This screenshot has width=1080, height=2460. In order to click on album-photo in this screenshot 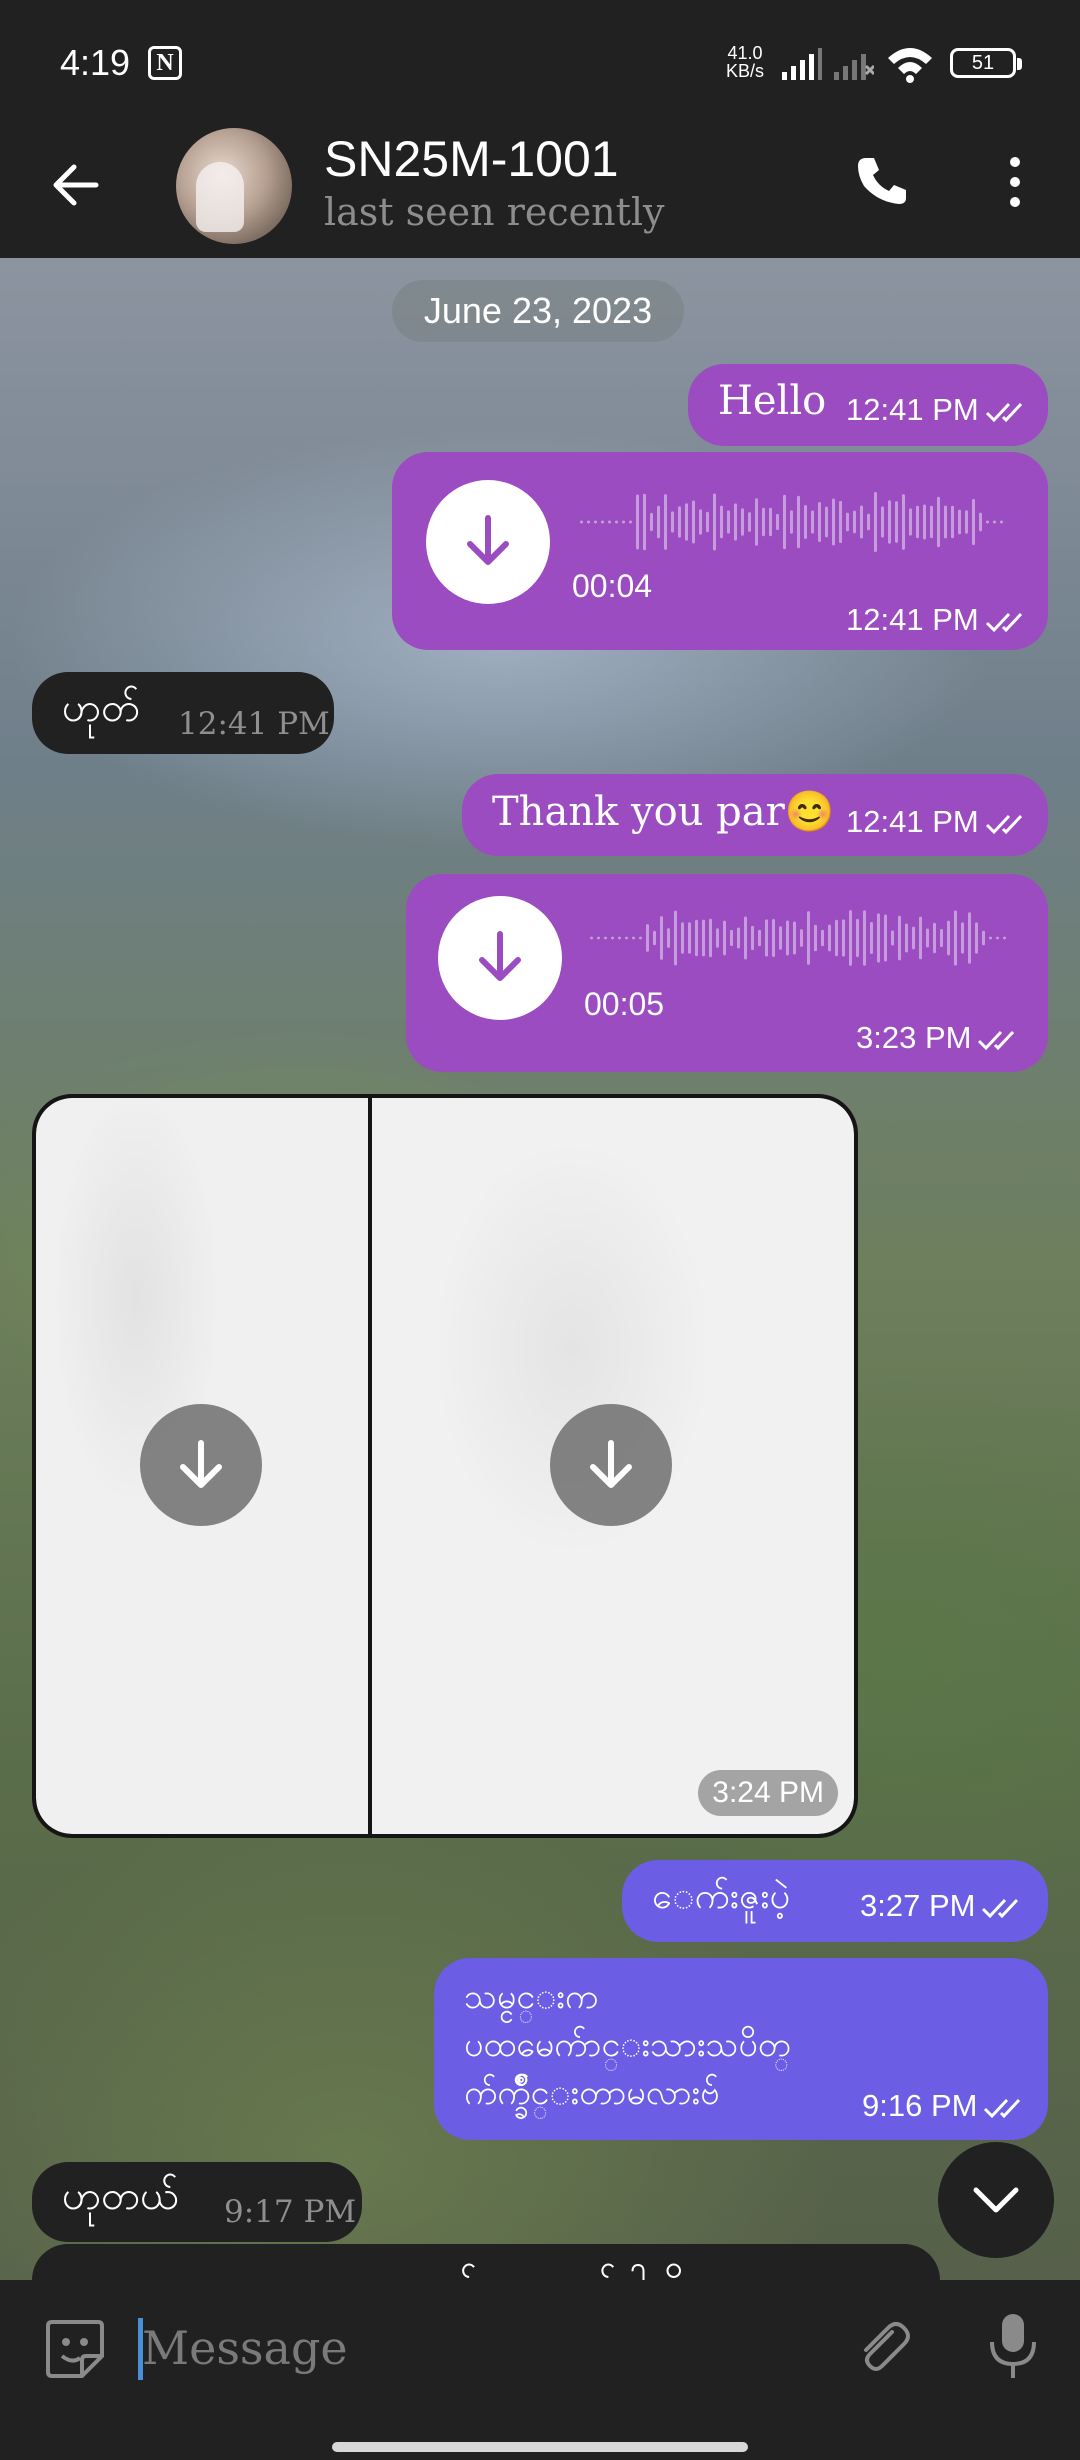, I will do `click(202, 1466)`.